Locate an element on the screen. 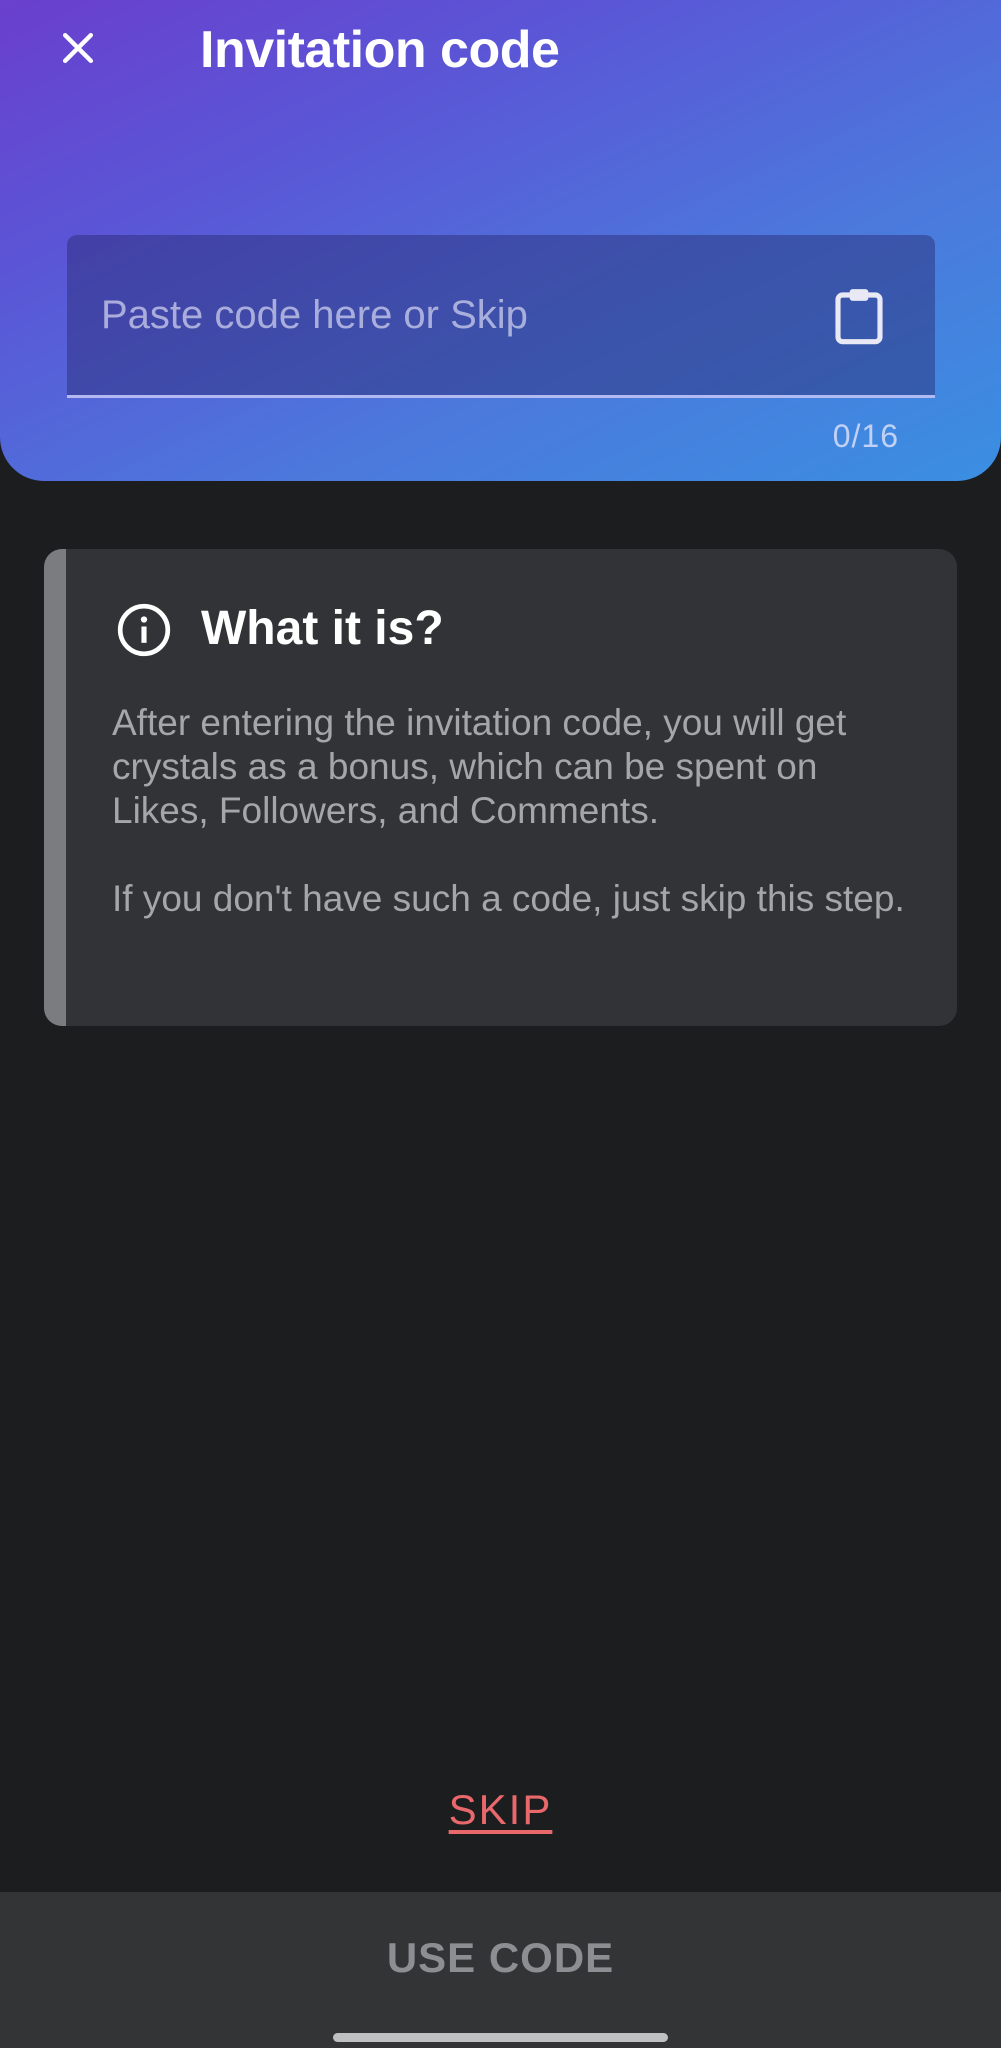 The image size is (1001, 2048). invitation-code-input is located at coordinates (451, 315).